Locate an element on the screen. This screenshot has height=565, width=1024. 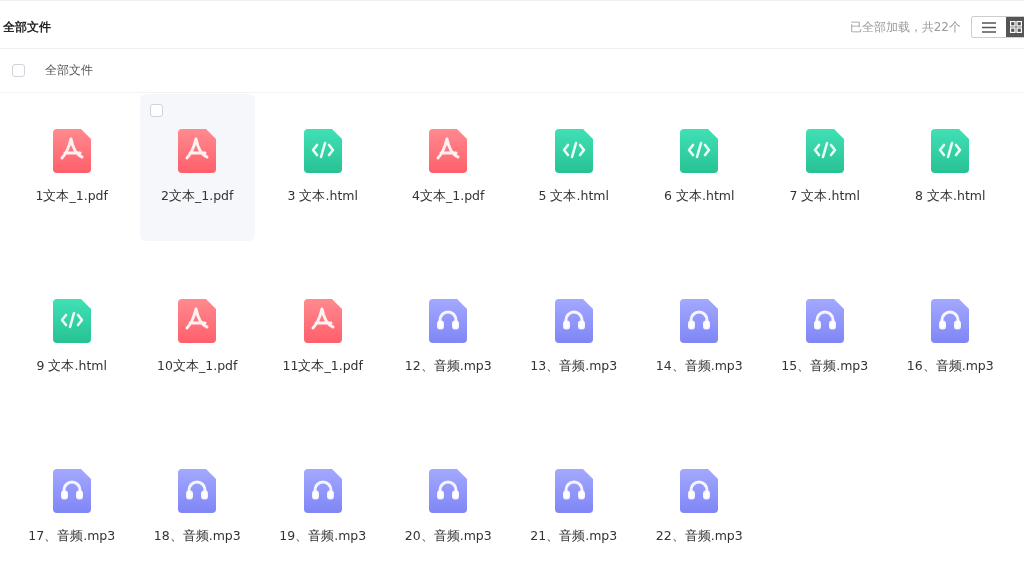
select-all-checkbox is located at coordinates (18, 70).